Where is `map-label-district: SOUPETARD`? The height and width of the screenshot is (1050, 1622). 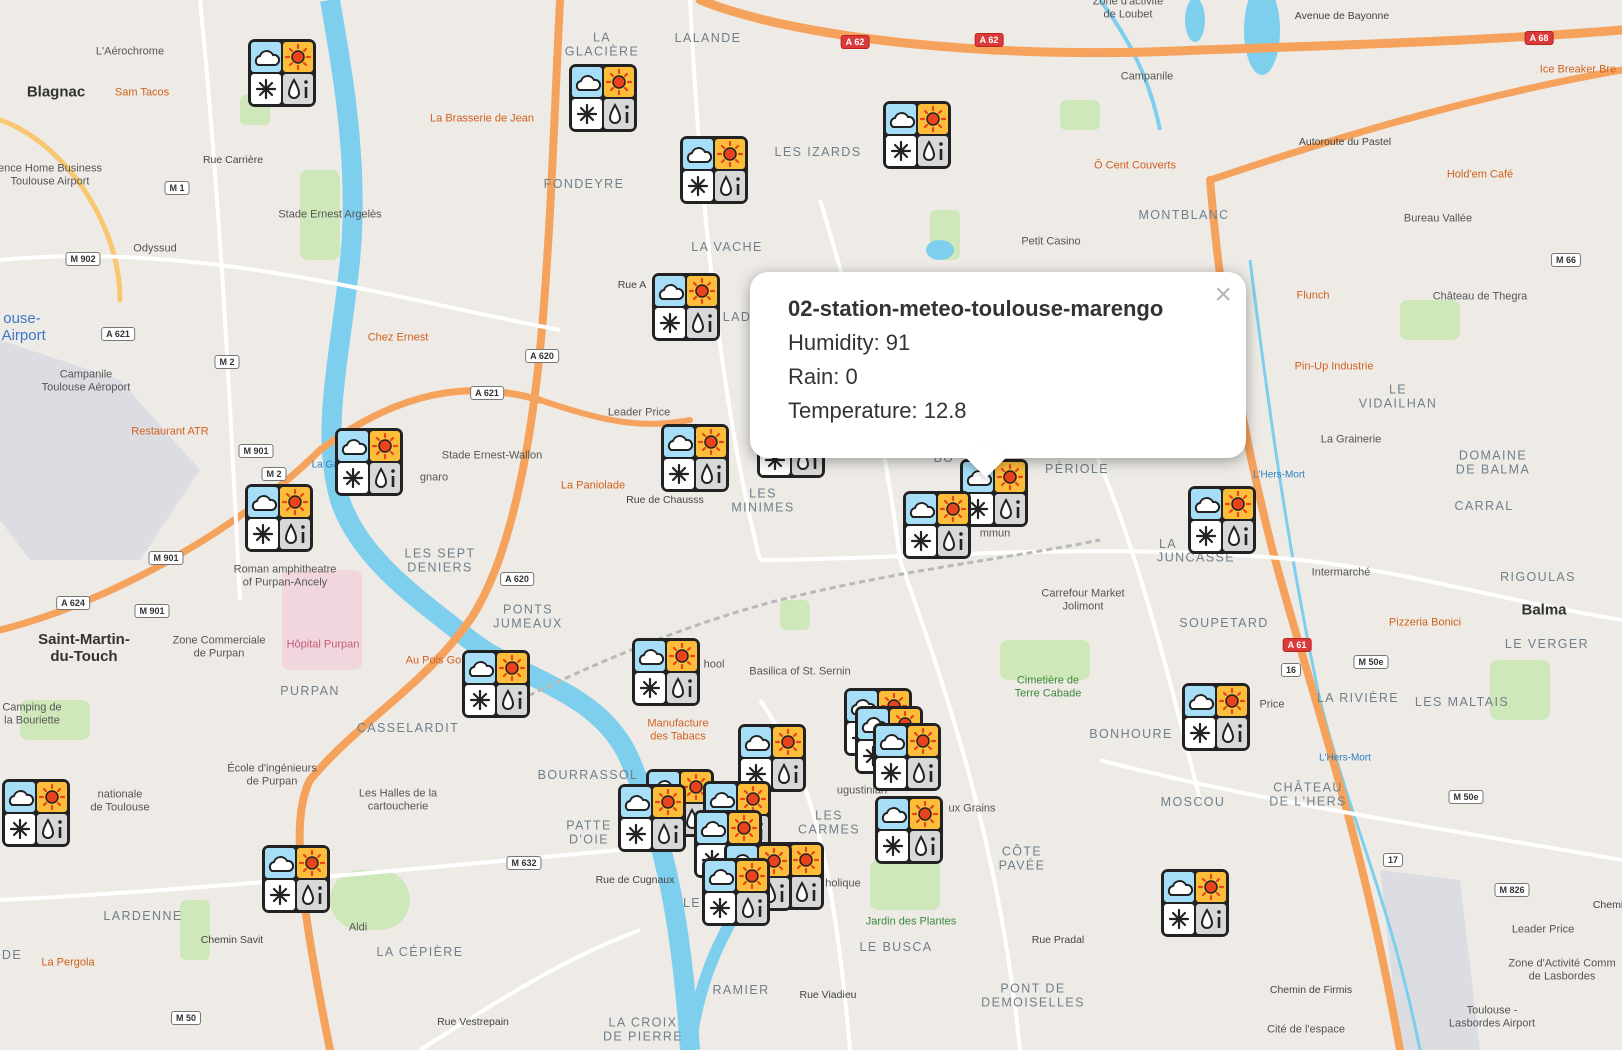 map-label-district: SOUPETARD is located at coordinates (1224, 622).